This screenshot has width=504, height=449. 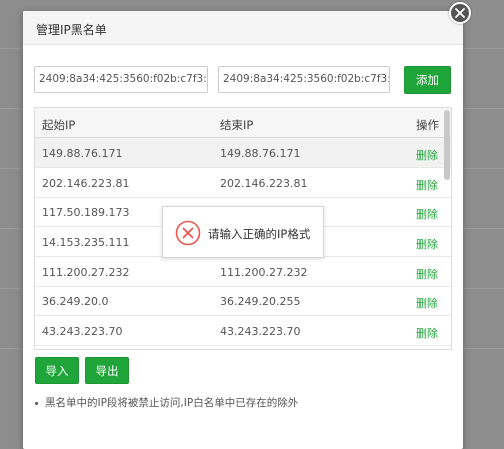 What do you see at coordinates (59, 125) in the screenshot?
I see `column-header-start-ip: 起始IP` at bounding box center [59, 125].